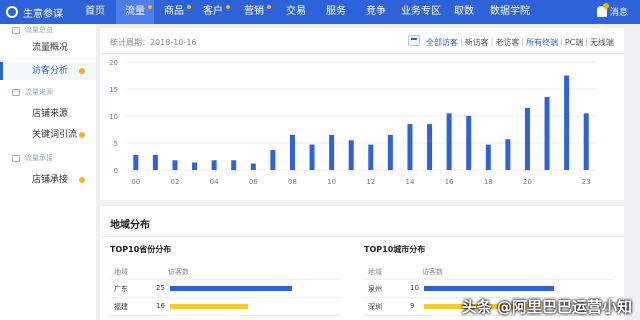  What do you see at coordinates (395, 249) in the screenshot?
I see `city-rank-title: TOP10城市分布` at bounding box center [395, 249].